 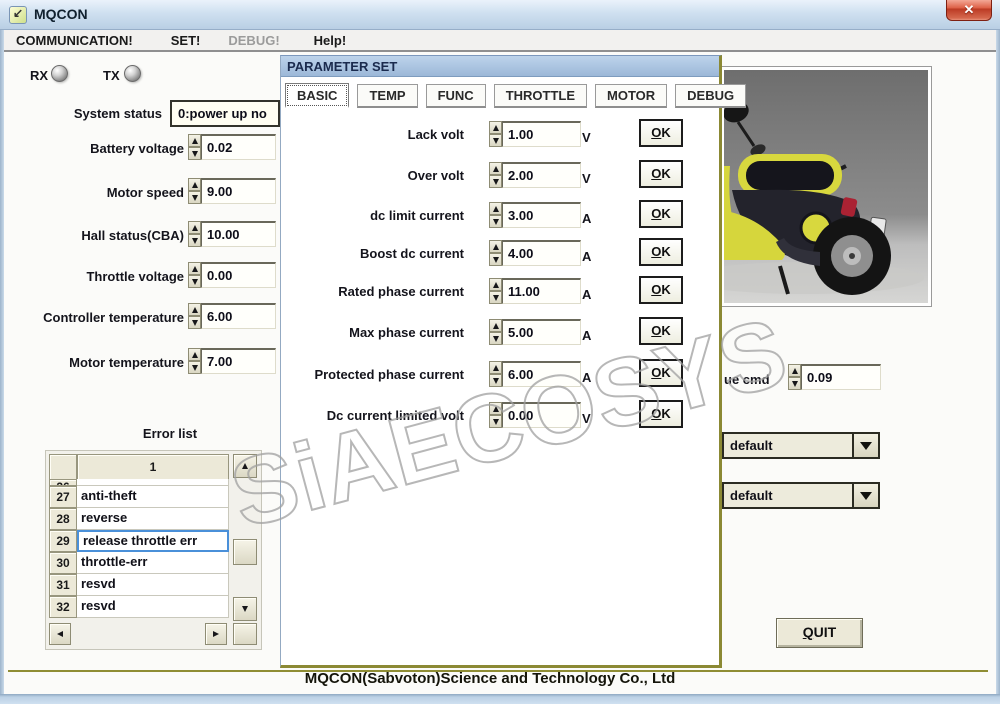 I want to click on grid-column-header: 1, so click(x=153, y=467).